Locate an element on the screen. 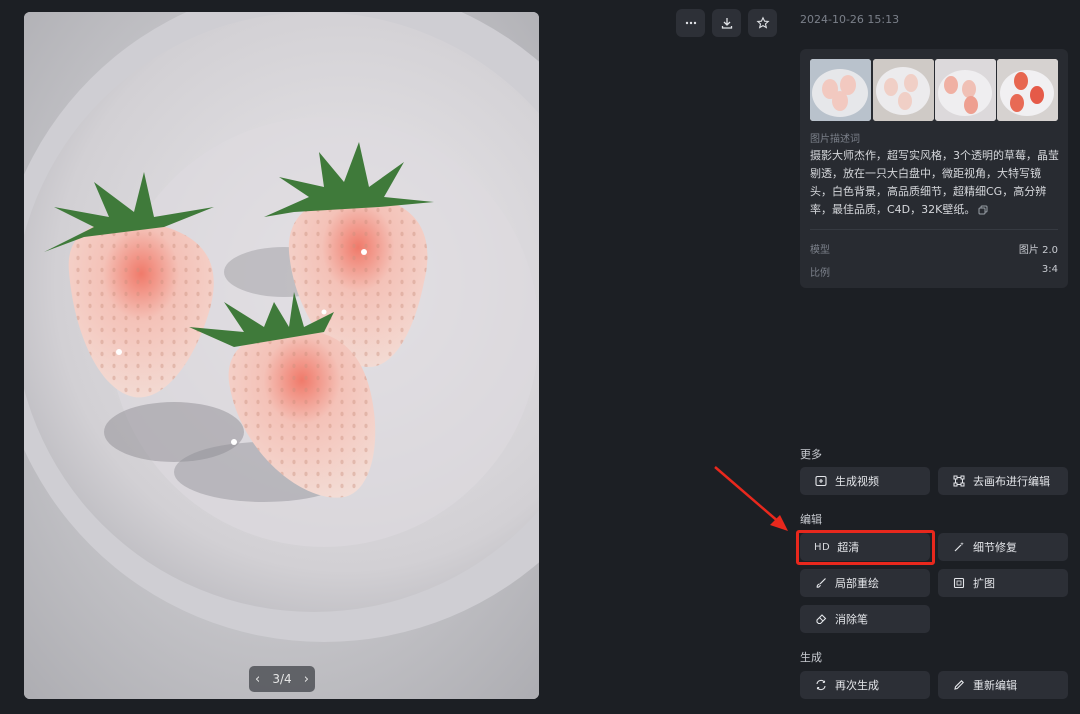 The width and height of the screenshot is (1080, 714). inpaint-button: 局部重绘 is located at coordinates (865, 583).